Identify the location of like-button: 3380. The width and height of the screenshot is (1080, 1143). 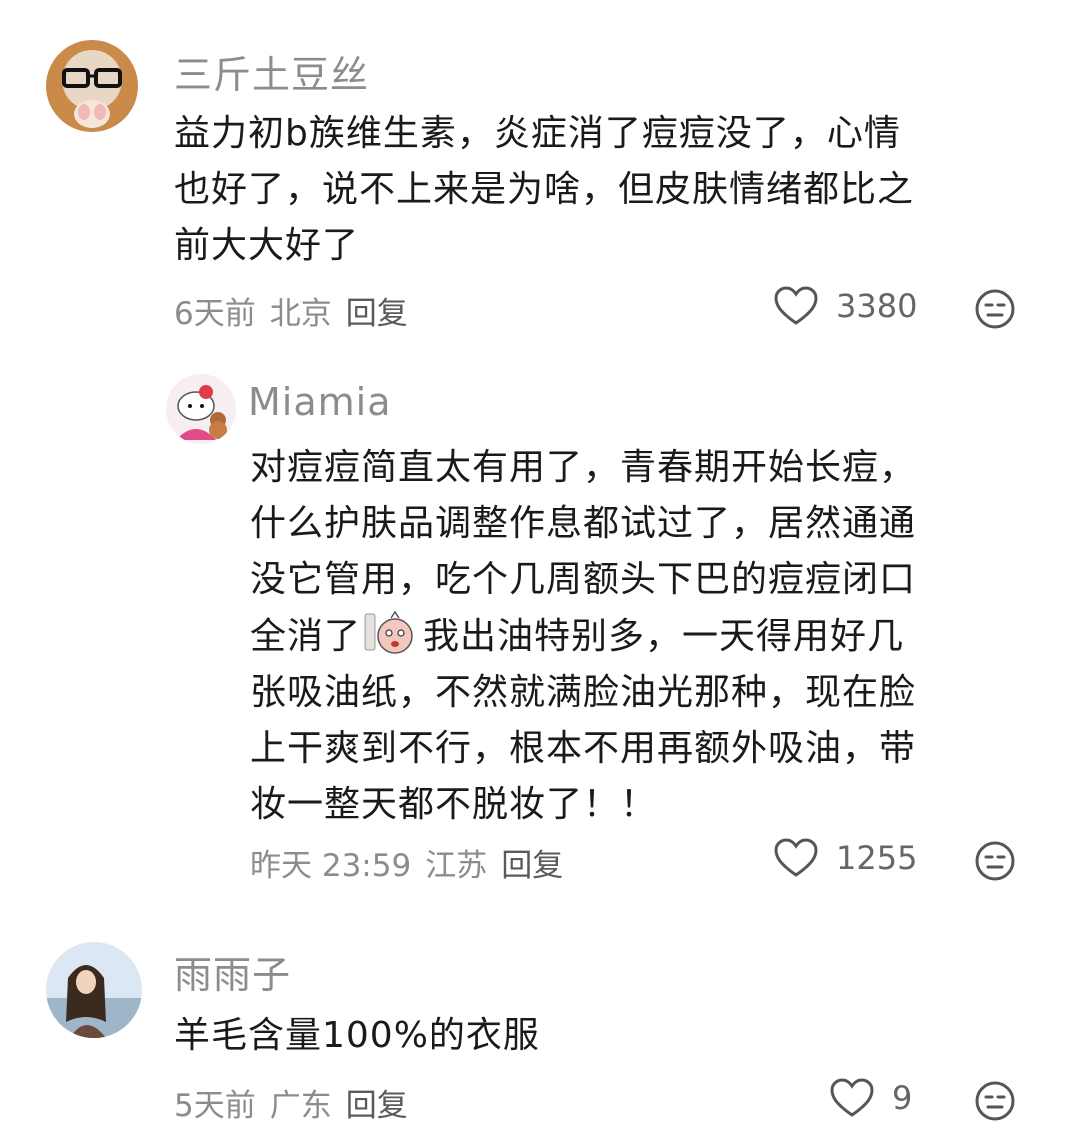
(845, 306).